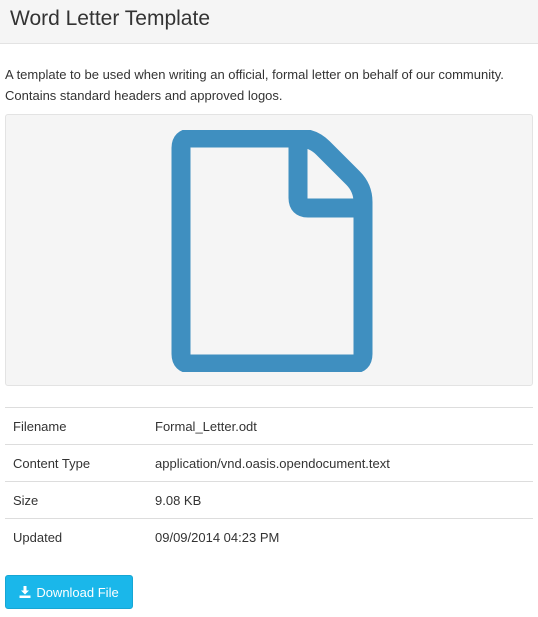 This screenshot has width=538, height=617. What do you see at coordinates (77, 592) in the screenshot?
I see `download-button-label: Download File` at bounding box center [77, 592].